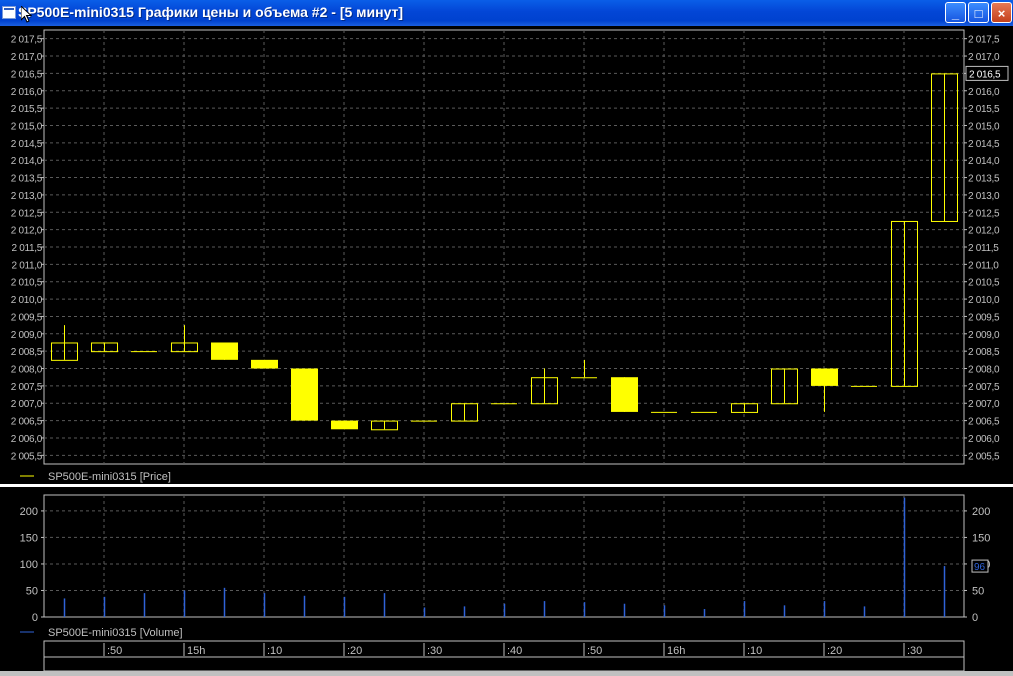 This screenshot has width=1013, height=676. Describe the element at coordinates (984, 57) in the screenshot. I see `price-tick-label-right: 2 017,0` at that location.